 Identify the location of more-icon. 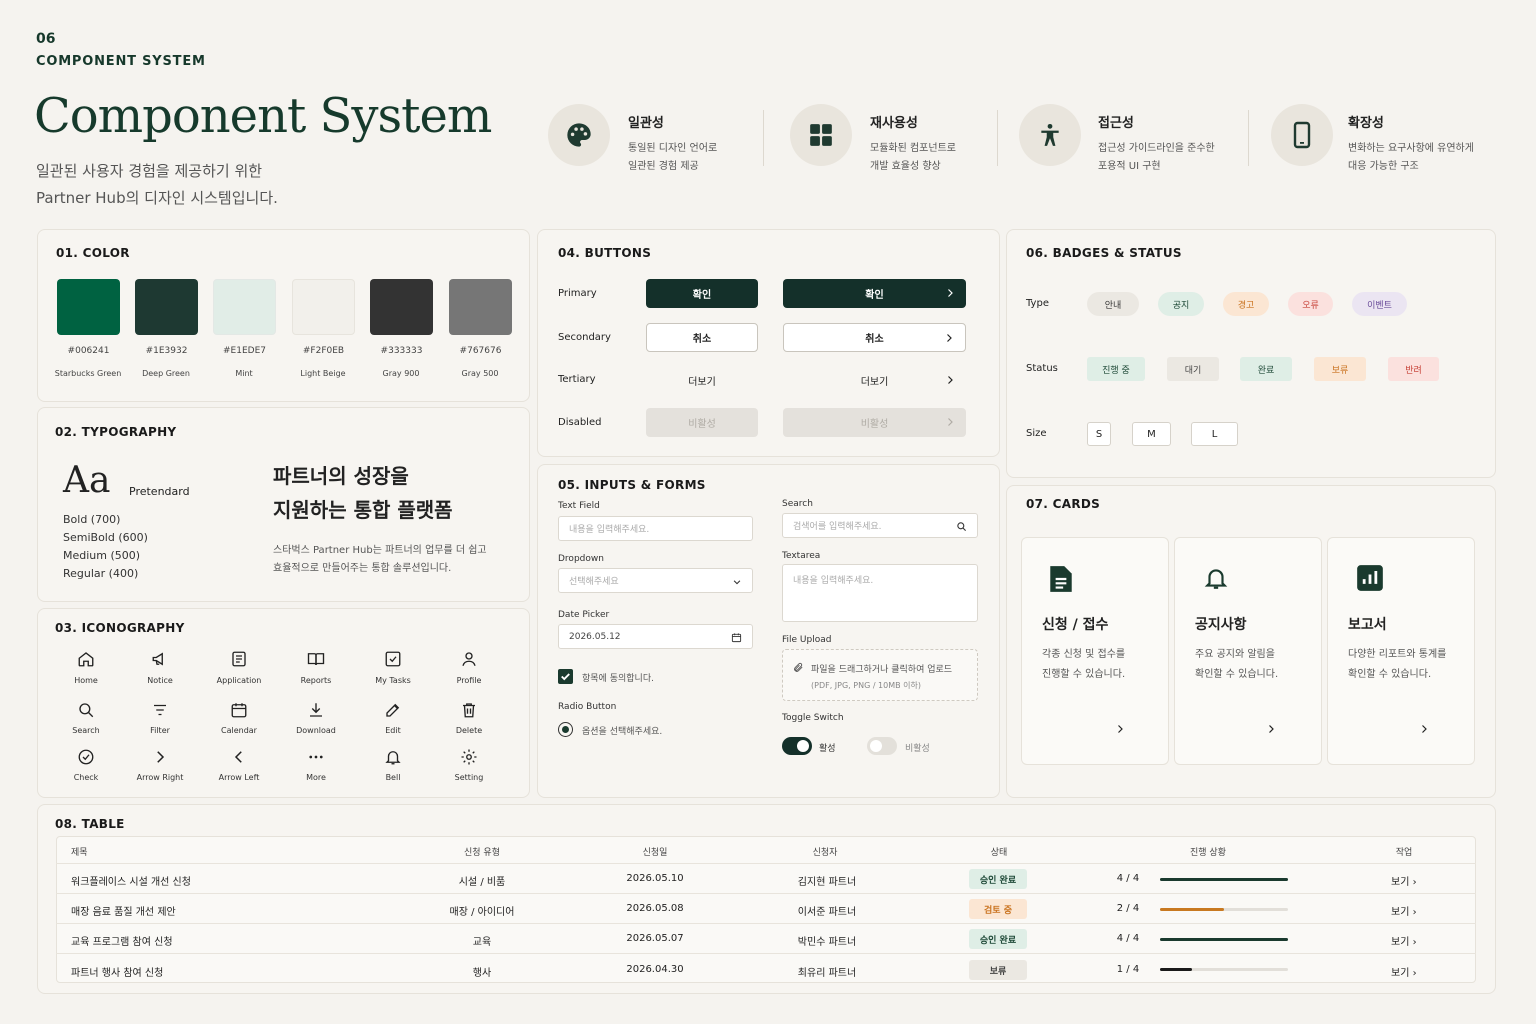
(316, 757).